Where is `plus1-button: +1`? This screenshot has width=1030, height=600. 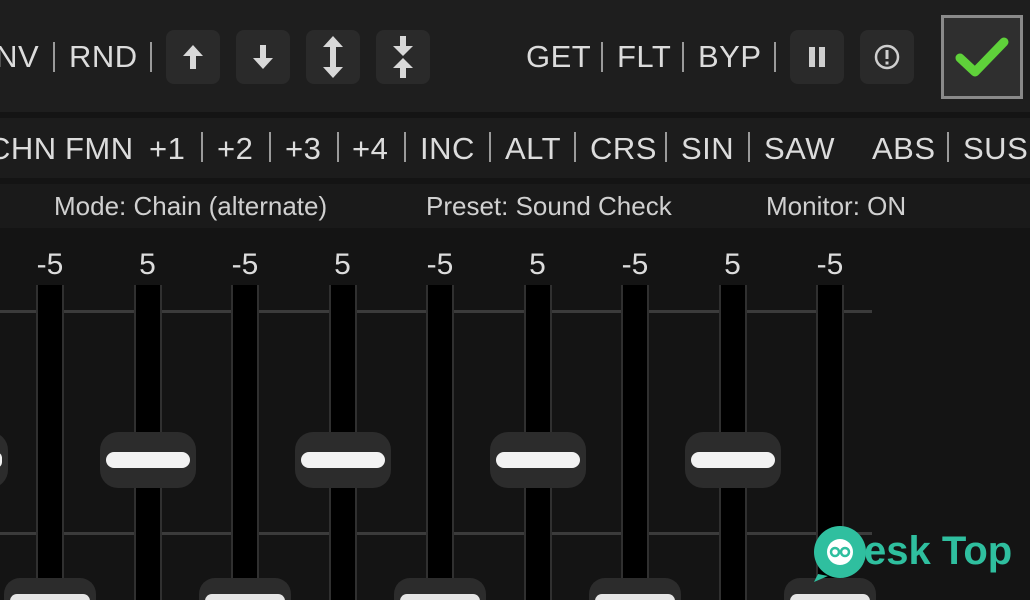 plus1-button: +1 is located at coordinates (167, 149).